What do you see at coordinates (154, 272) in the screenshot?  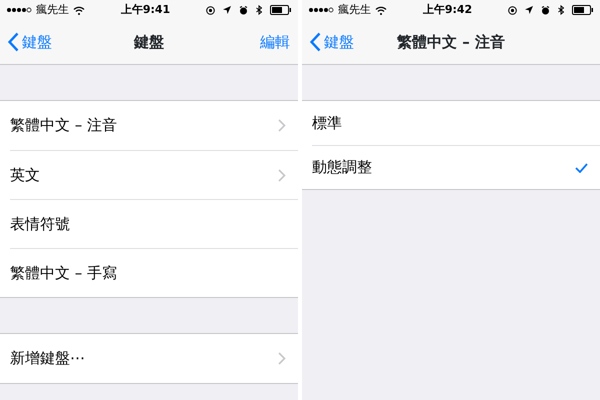 I see `list-row: 繁體中文 – 手寫` at bounding box center [154, 272].